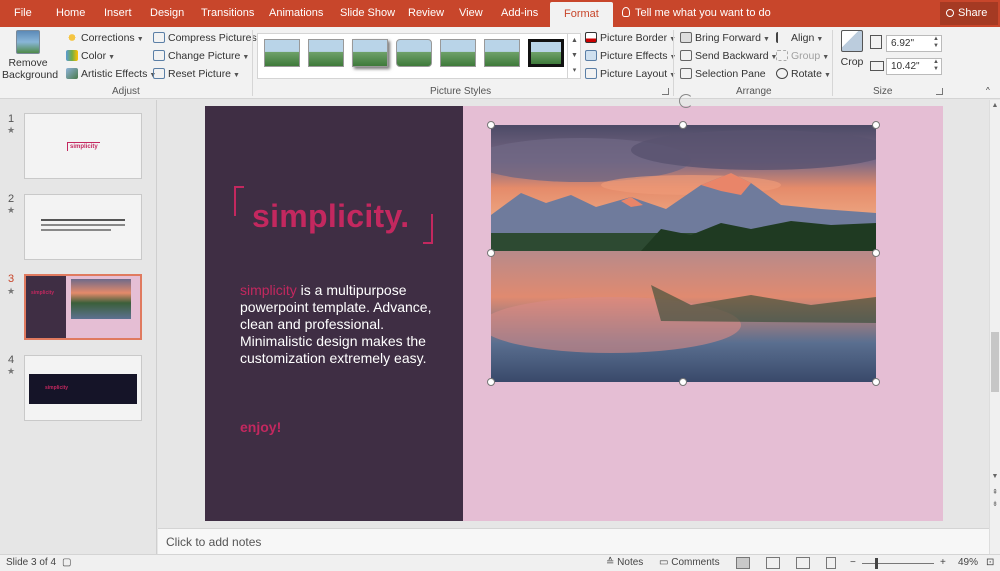 This screenshot has width=1000, height=571. What do you see at coordinates (969, 13) in the screenshot?
I see `share-button: Share` at bounding box center [969, 13].